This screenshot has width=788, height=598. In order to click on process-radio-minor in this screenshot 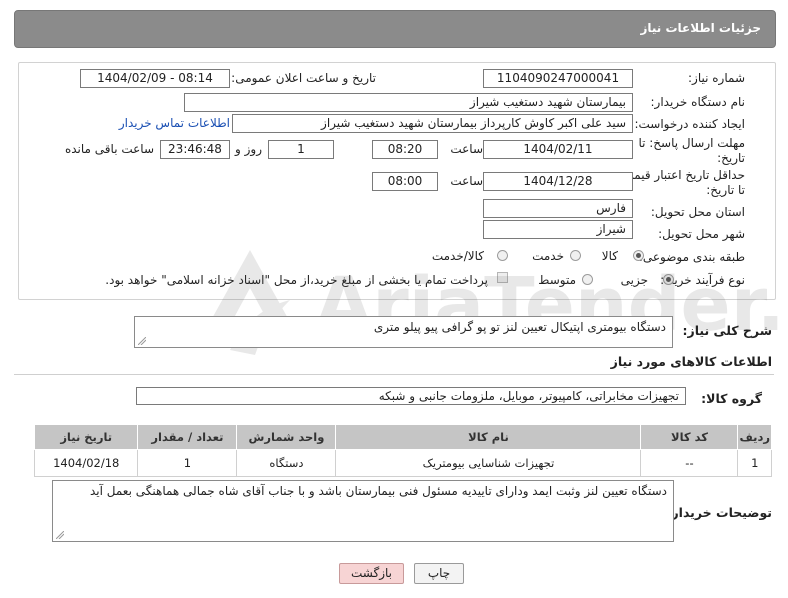, I will do `click(668, 279)`.